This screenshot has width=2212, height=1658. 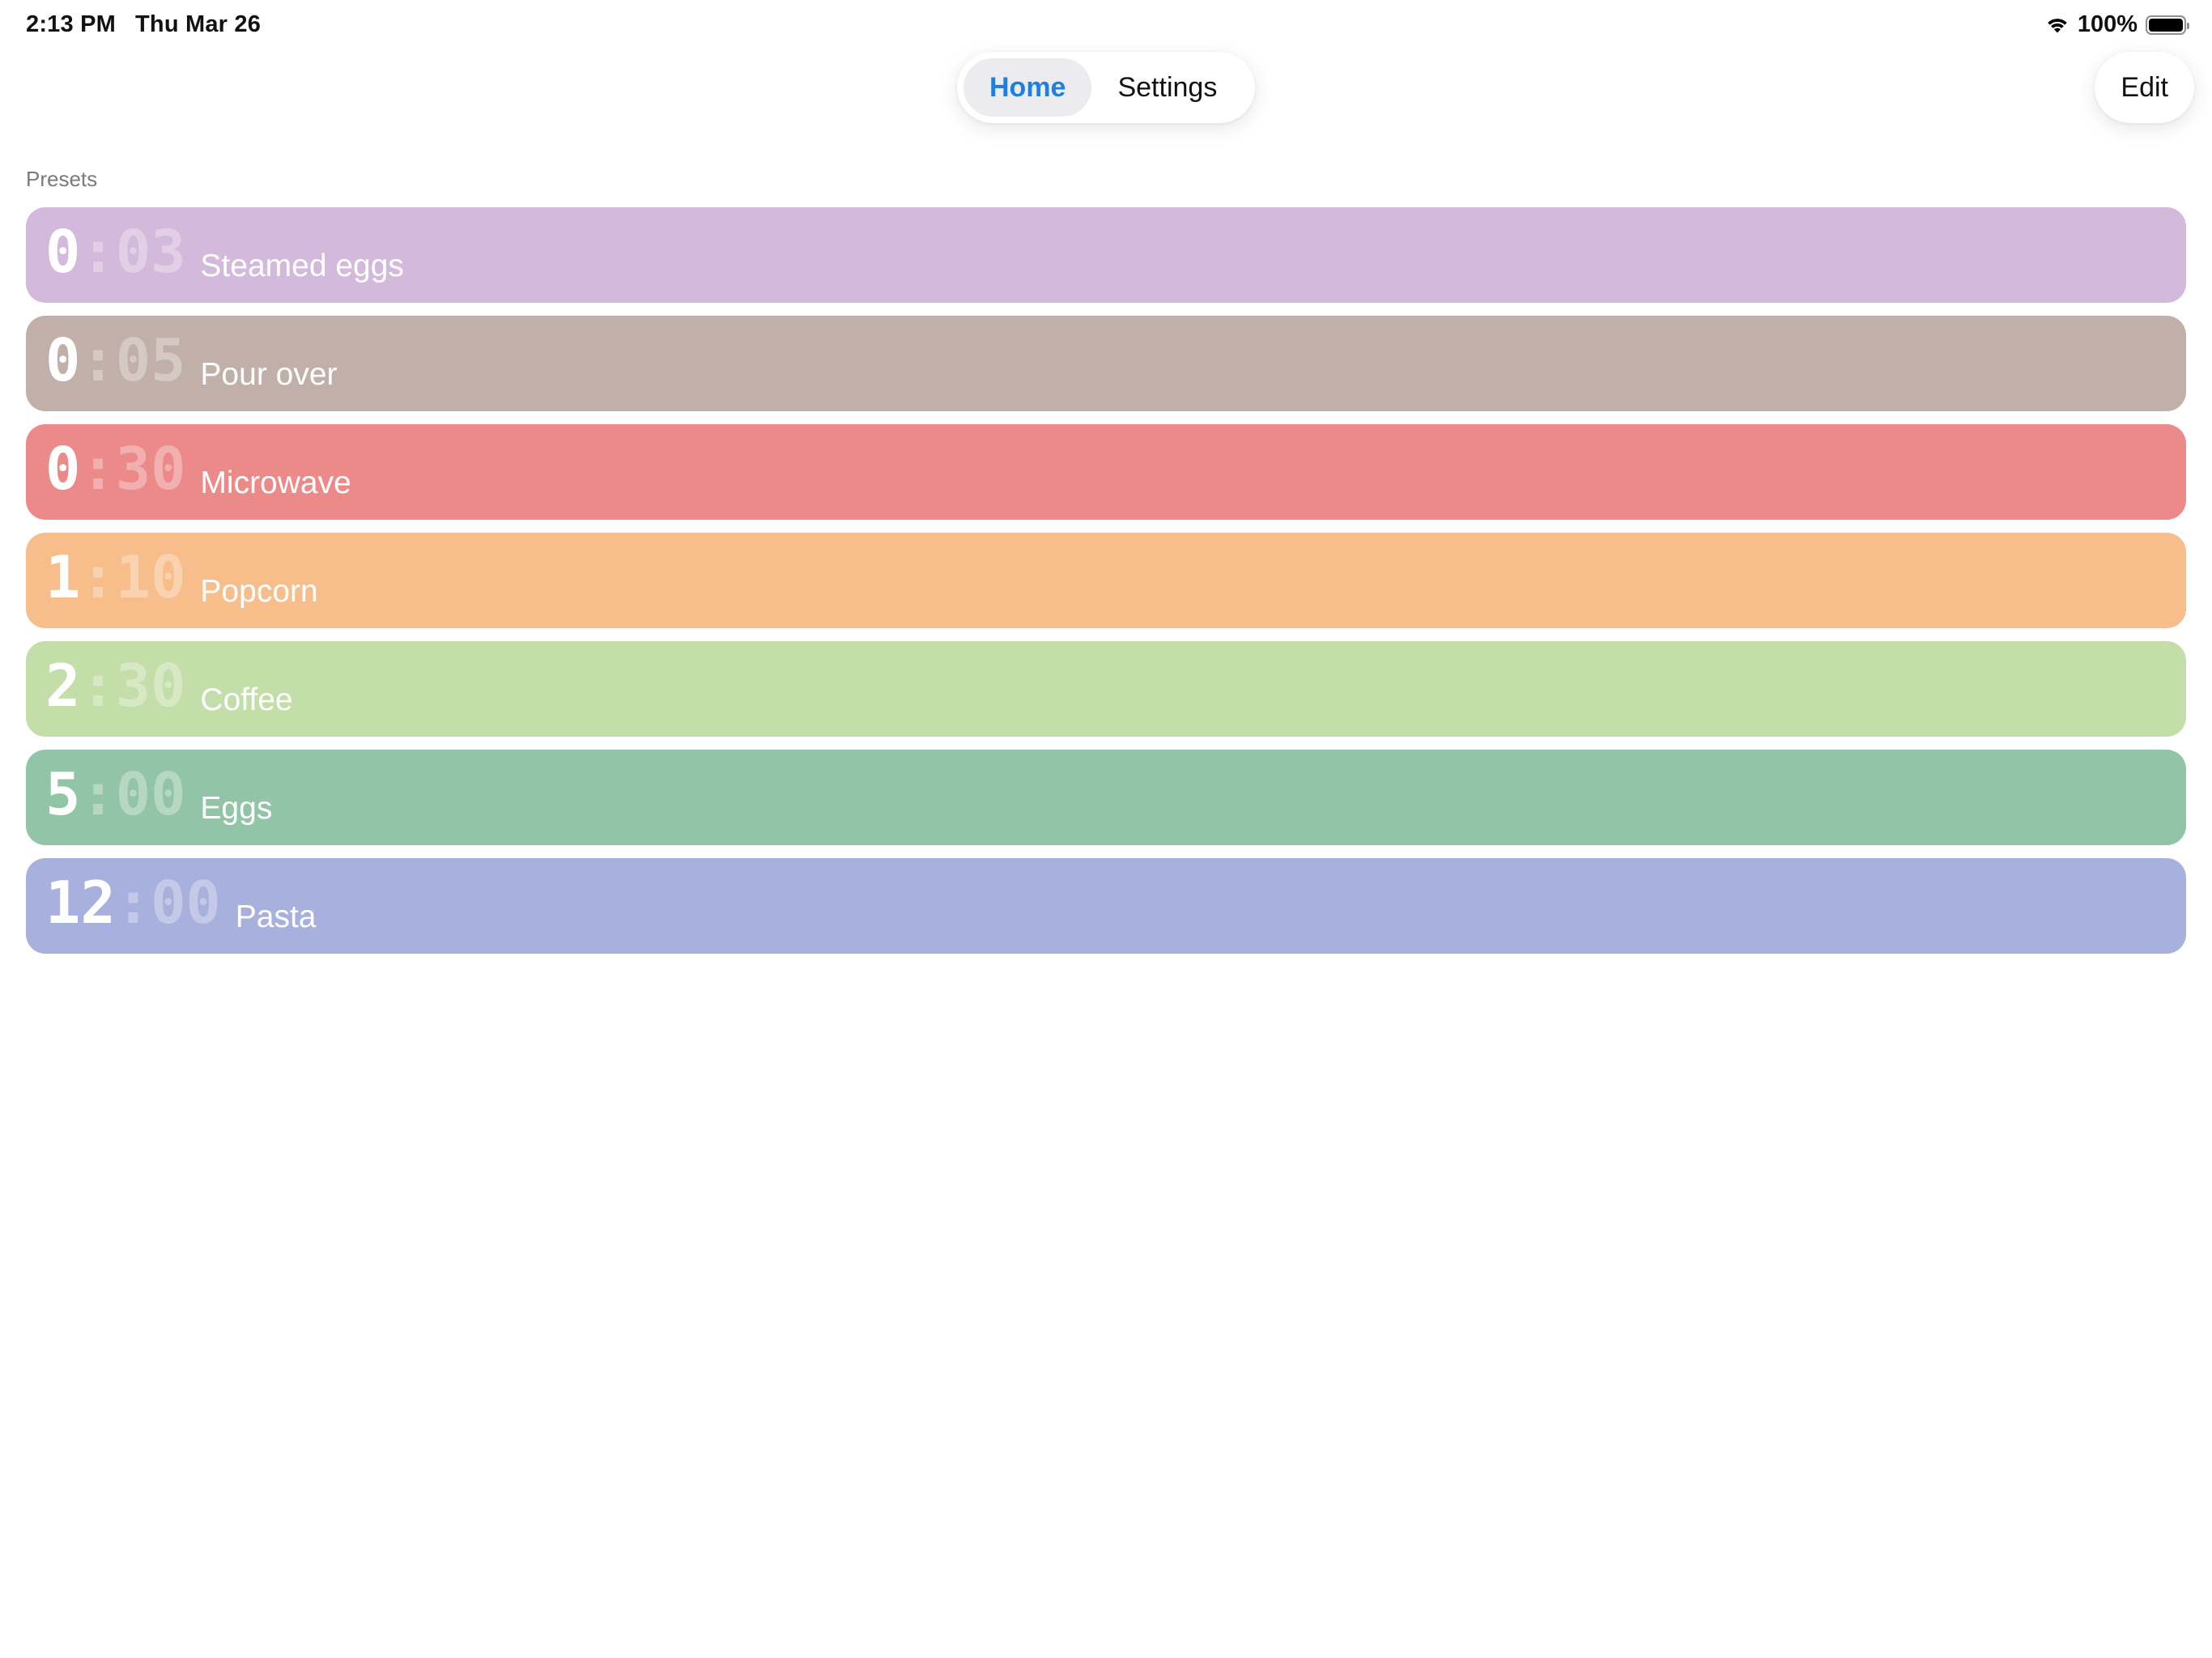 I want to click on preset-row: 0:30 Microwave, so click(x=1106, y=472).